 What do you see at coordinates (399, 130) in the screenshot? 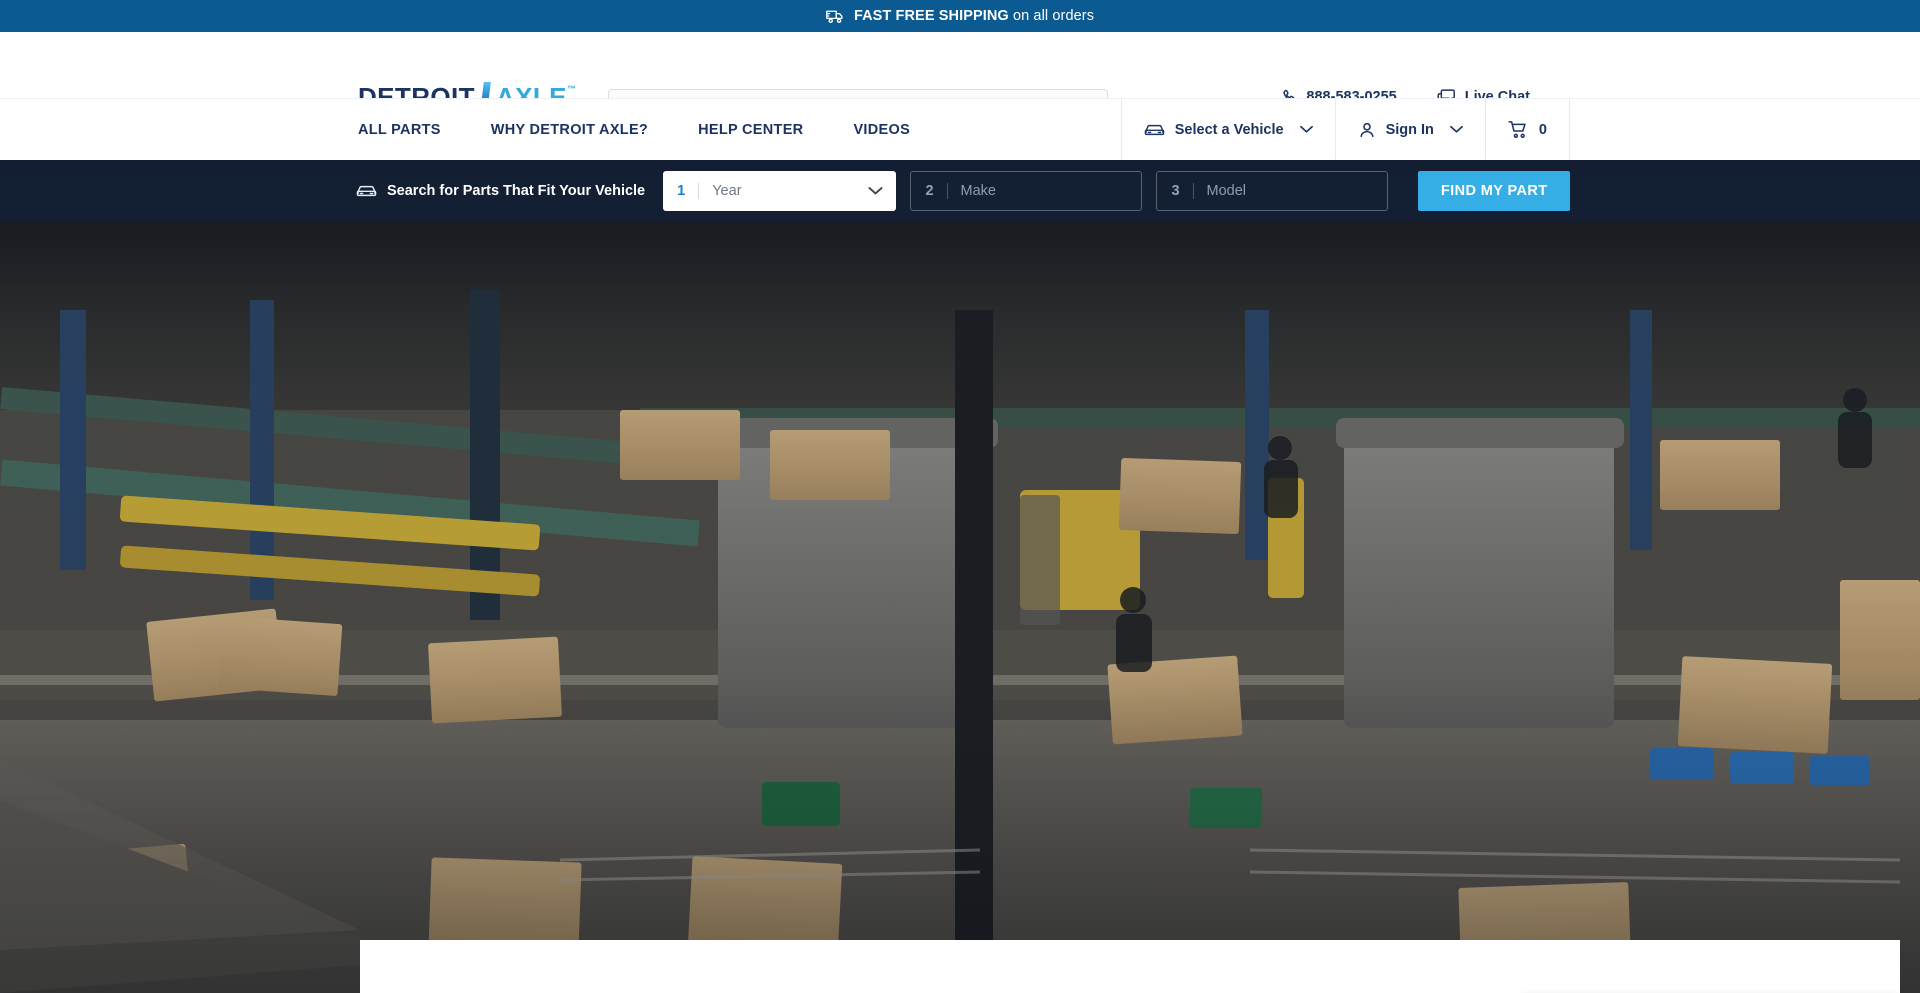
I see `nav-item-all-parts: ALL PARTS` at bounding box center [399, 130].